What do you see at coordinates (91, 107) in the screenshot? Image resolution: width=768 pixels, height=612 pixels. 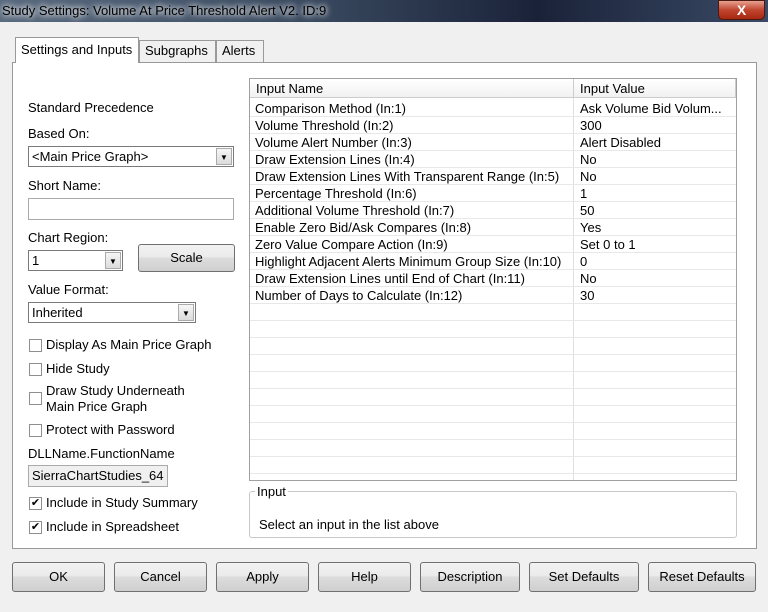 I see `standard-precedence-label: Standard Precedence` at bounding box center [91, 107].